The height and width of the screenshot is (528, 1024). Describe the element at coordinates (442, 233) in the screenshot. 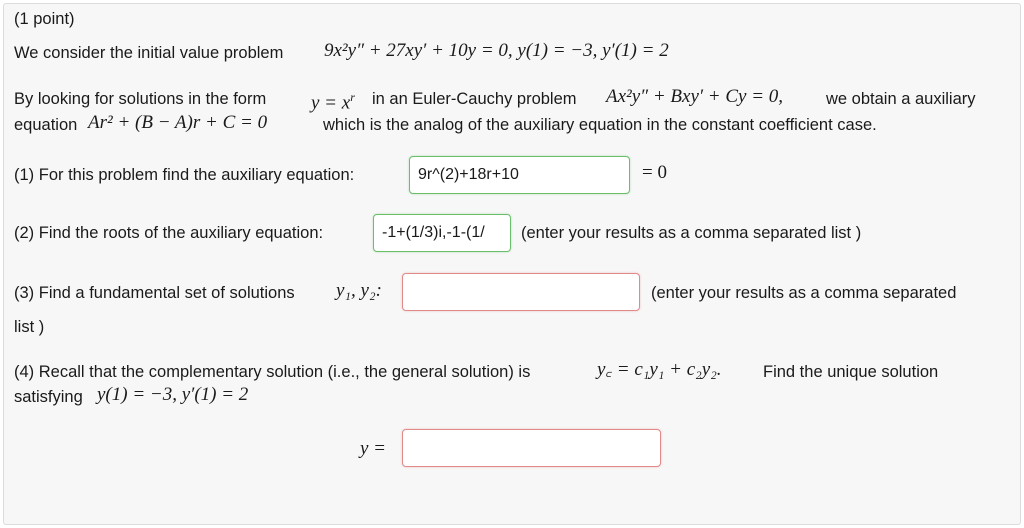

I see `q2-answer-input: -1+(1/3)i,-1-(1/` at that location.